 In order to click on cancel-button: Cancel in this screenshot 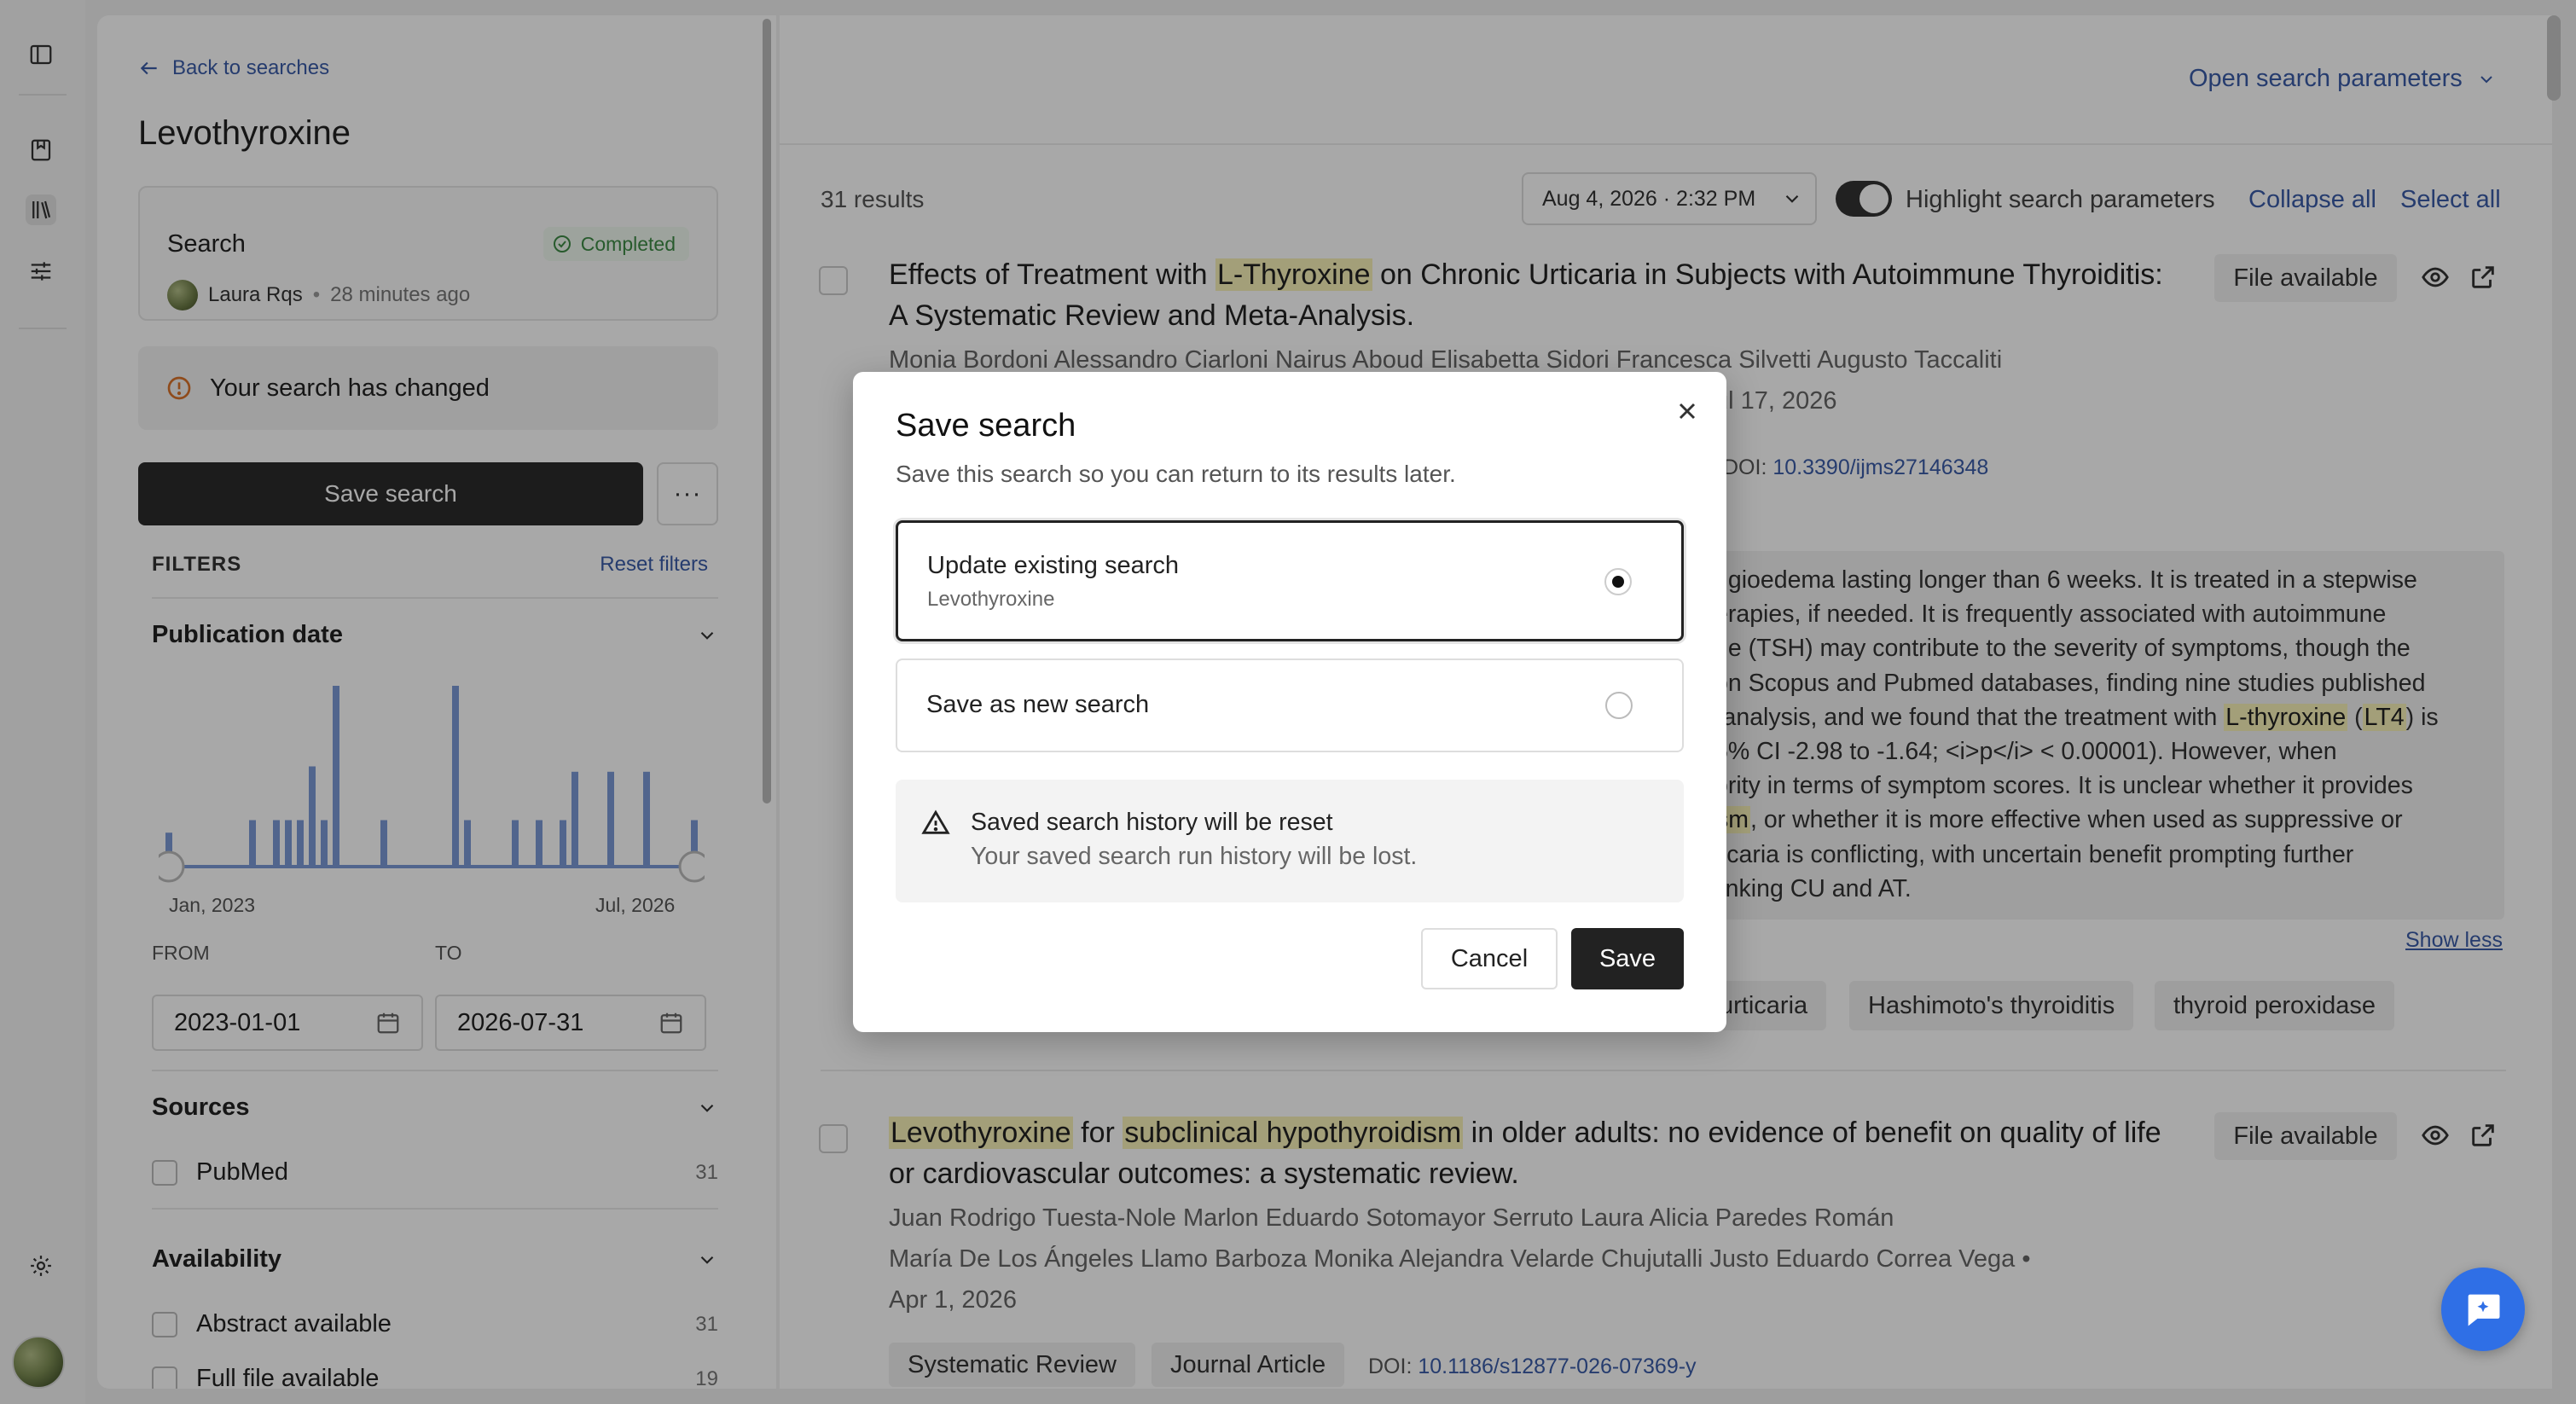, I will do `click(1489, 958)`.